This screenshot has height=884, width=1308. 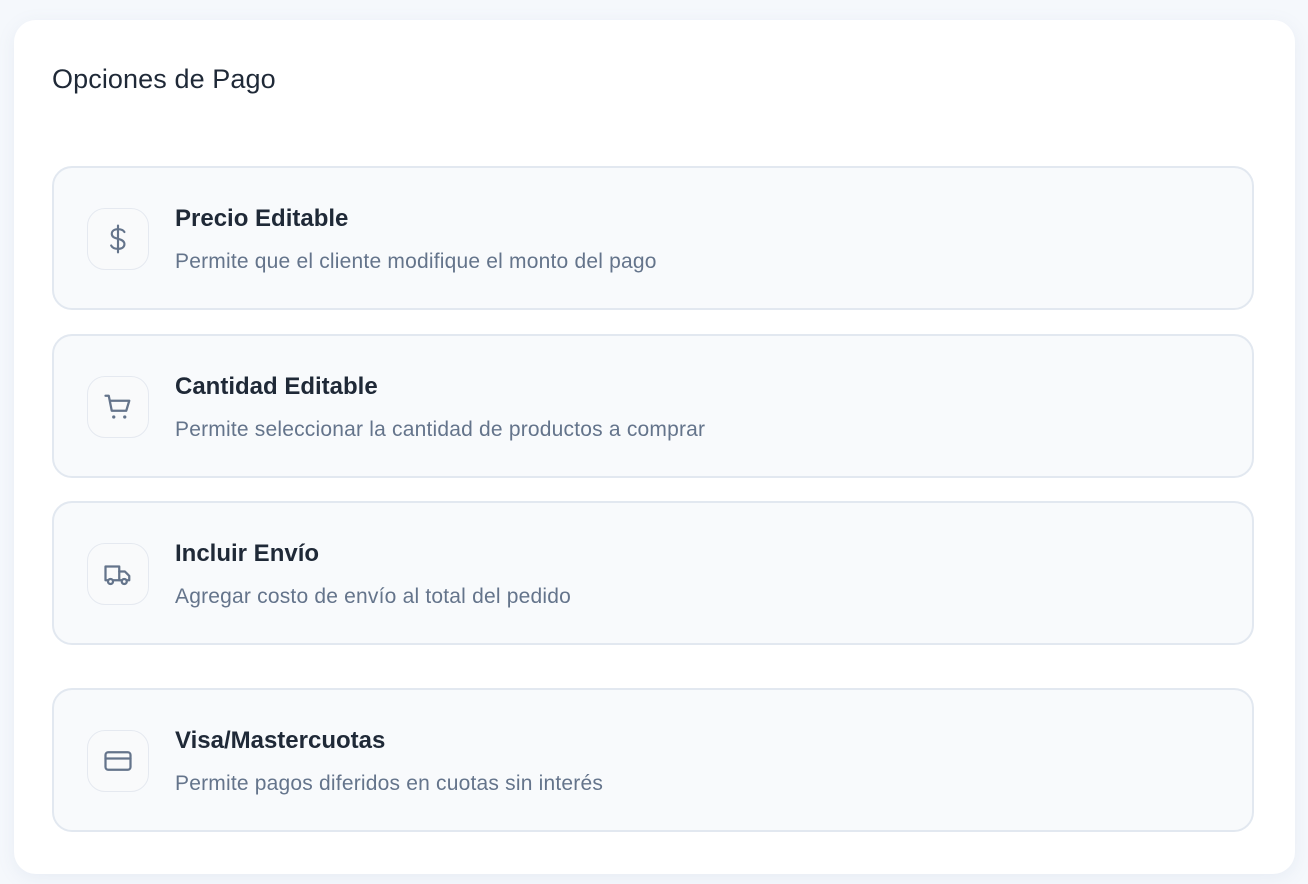 I want to click on option-title: Precio Editable, so click(x=262, y=218).